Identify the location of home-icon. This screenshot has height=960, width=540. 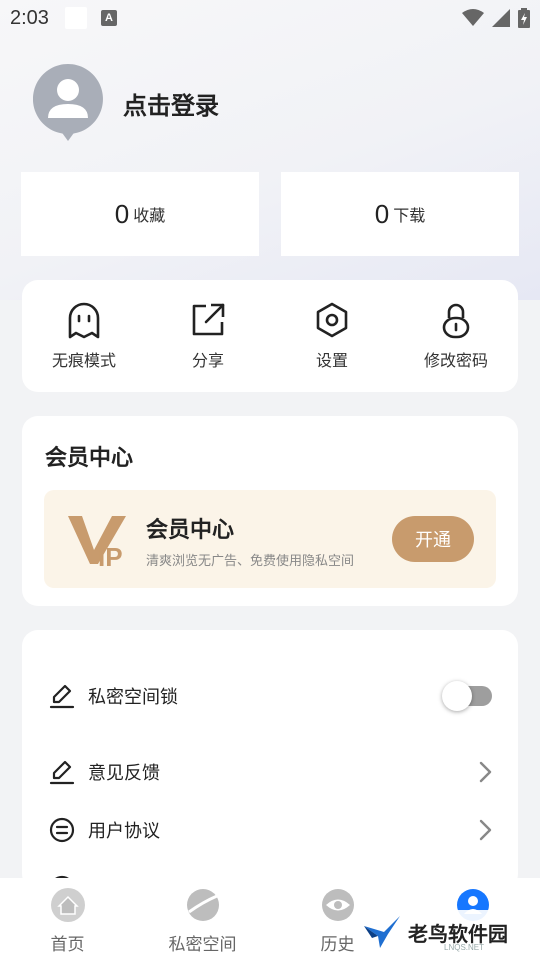
(67, 905).